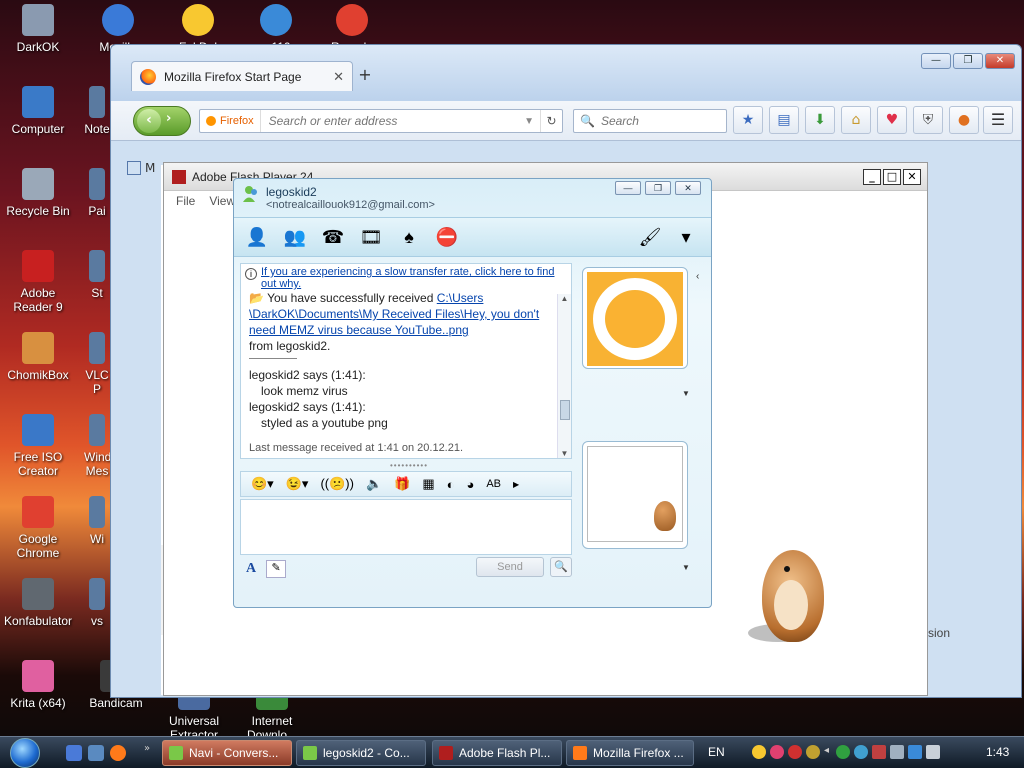  What do you see at coordinates (516, 484) in the screenshot?
I see `more-options-icon: ▶` at bounding box center [516, 484].